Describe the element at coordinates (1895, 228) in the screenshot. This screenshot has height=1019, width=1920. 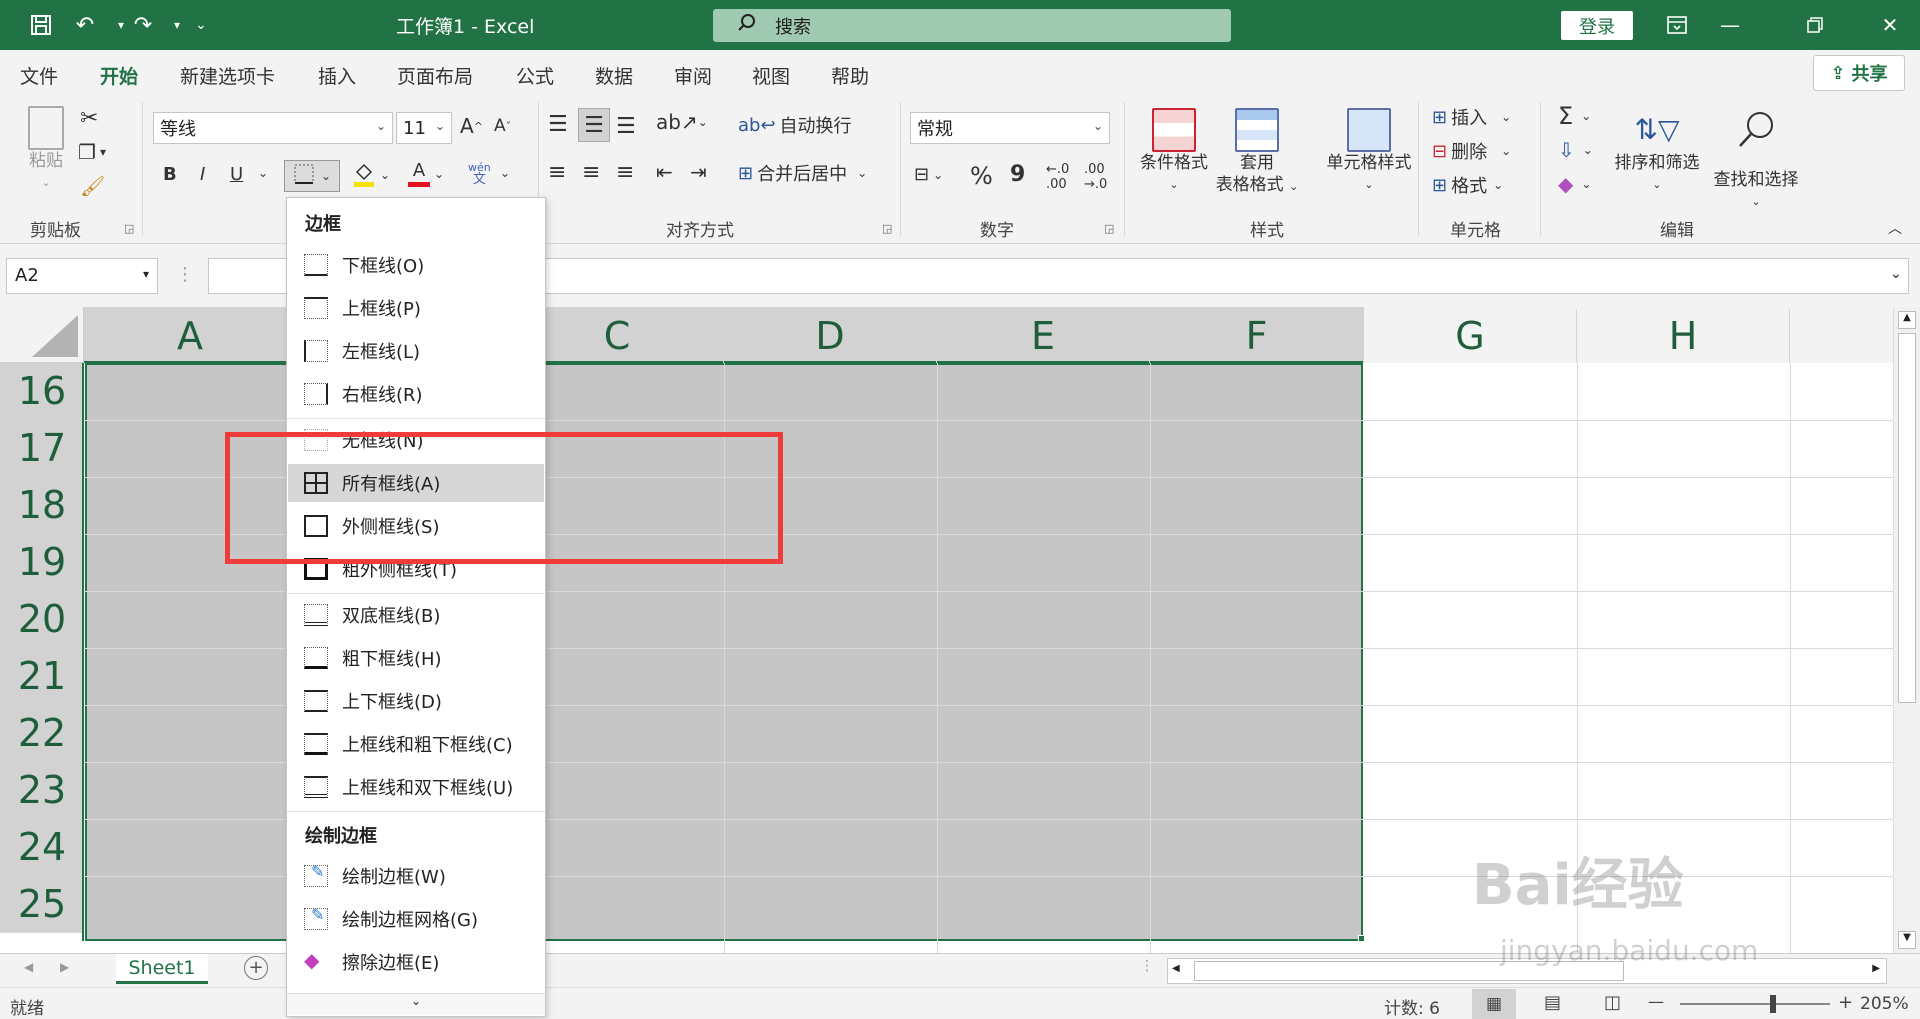
I see `collapse-ribbon-icon: ︿` at that location.